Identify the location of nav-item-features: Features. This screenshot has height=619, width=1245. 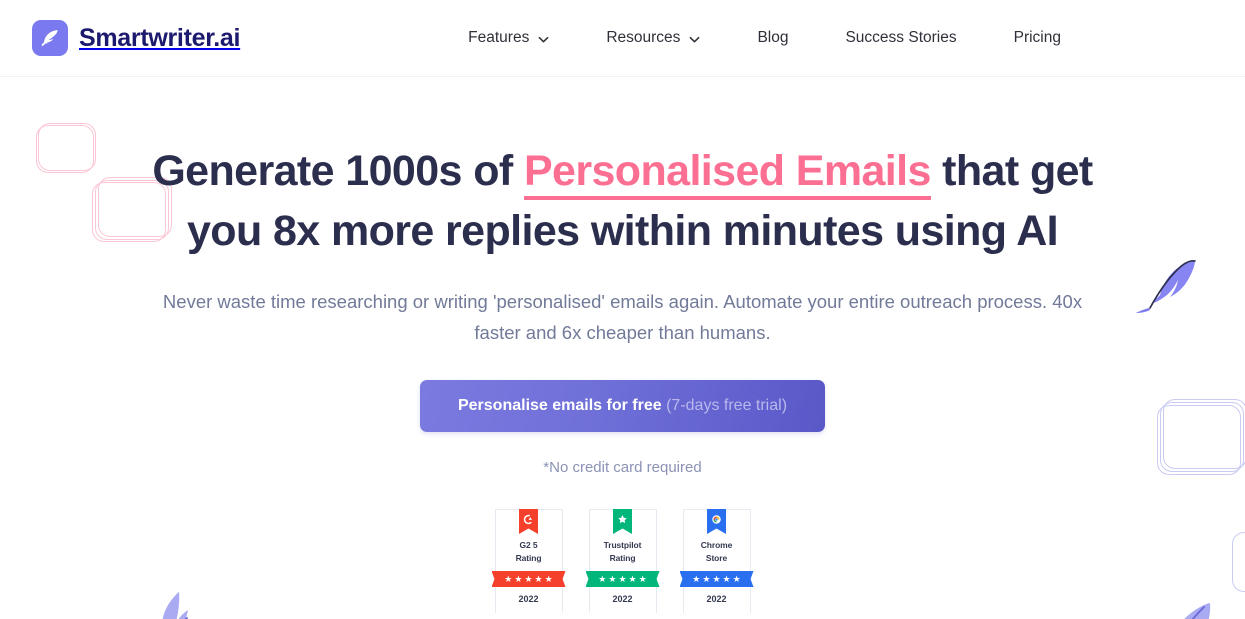
(508, 38).